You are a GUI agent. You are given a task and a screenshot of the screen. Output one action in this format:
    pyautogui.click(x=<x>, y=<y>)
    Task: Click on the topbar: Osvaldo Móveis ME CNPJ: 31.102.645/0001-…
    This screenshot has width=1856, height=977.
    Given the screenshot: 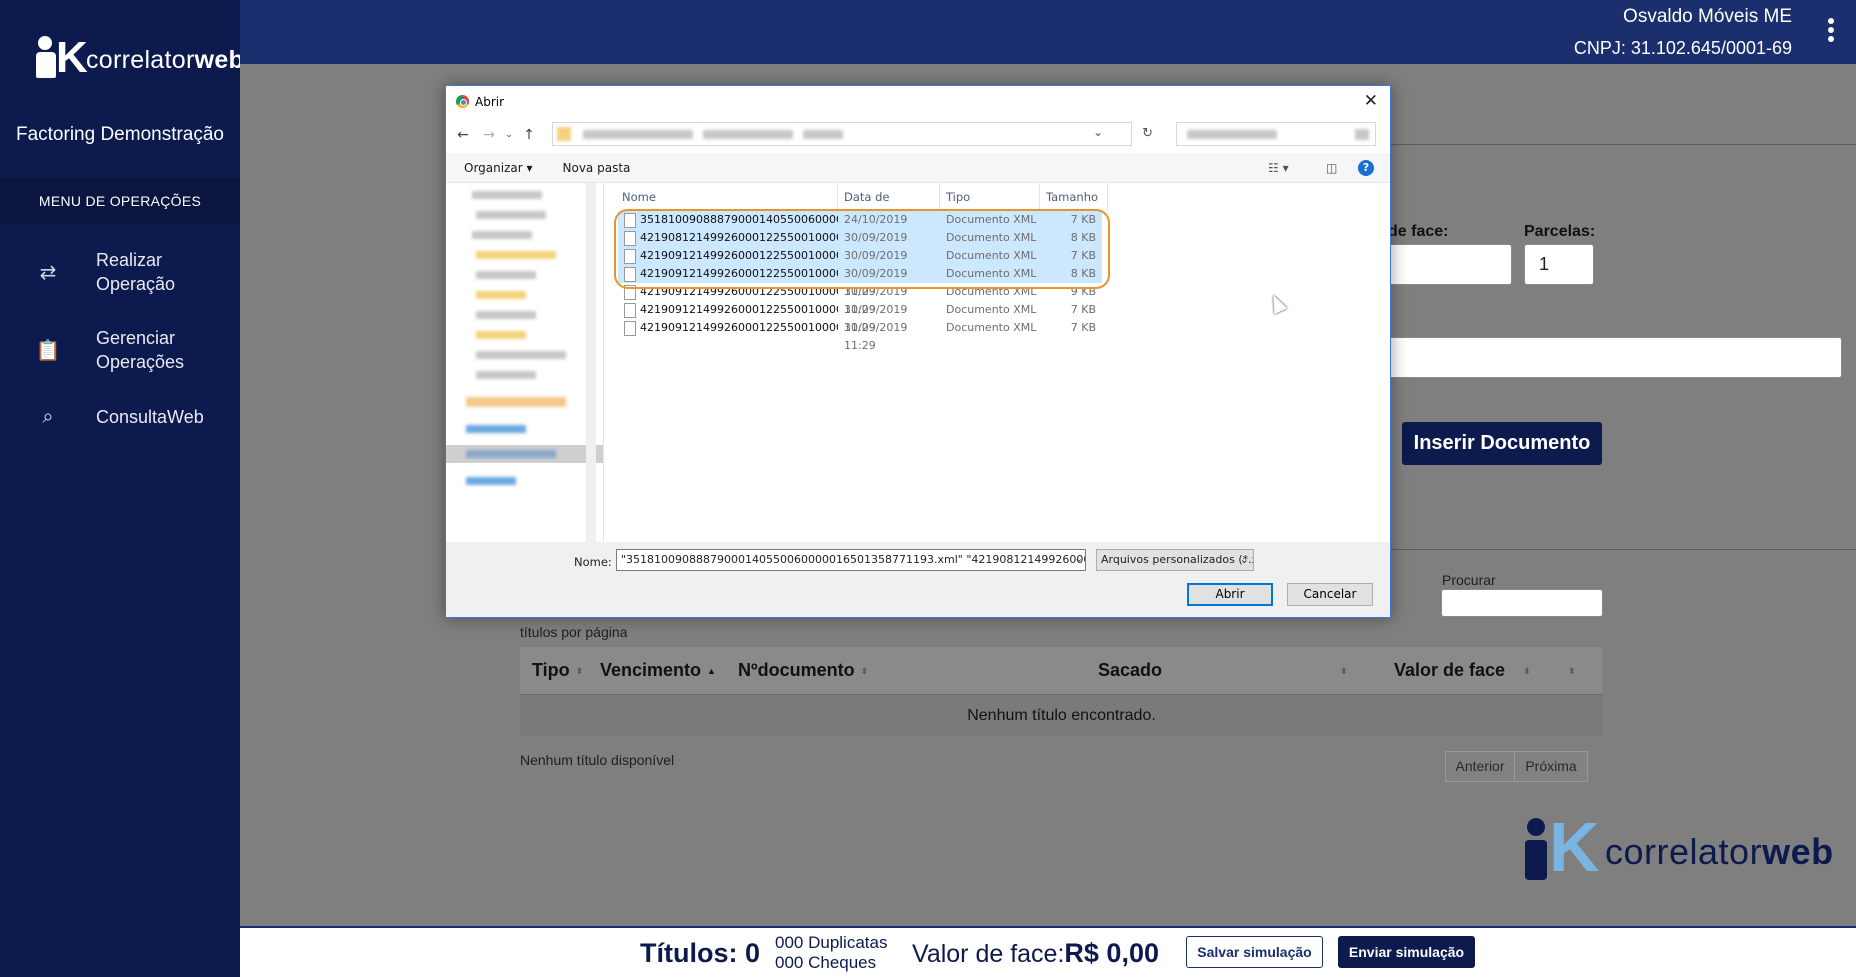 What is the action you would take?
    pyautogui.click(x=1048, y=32)
    